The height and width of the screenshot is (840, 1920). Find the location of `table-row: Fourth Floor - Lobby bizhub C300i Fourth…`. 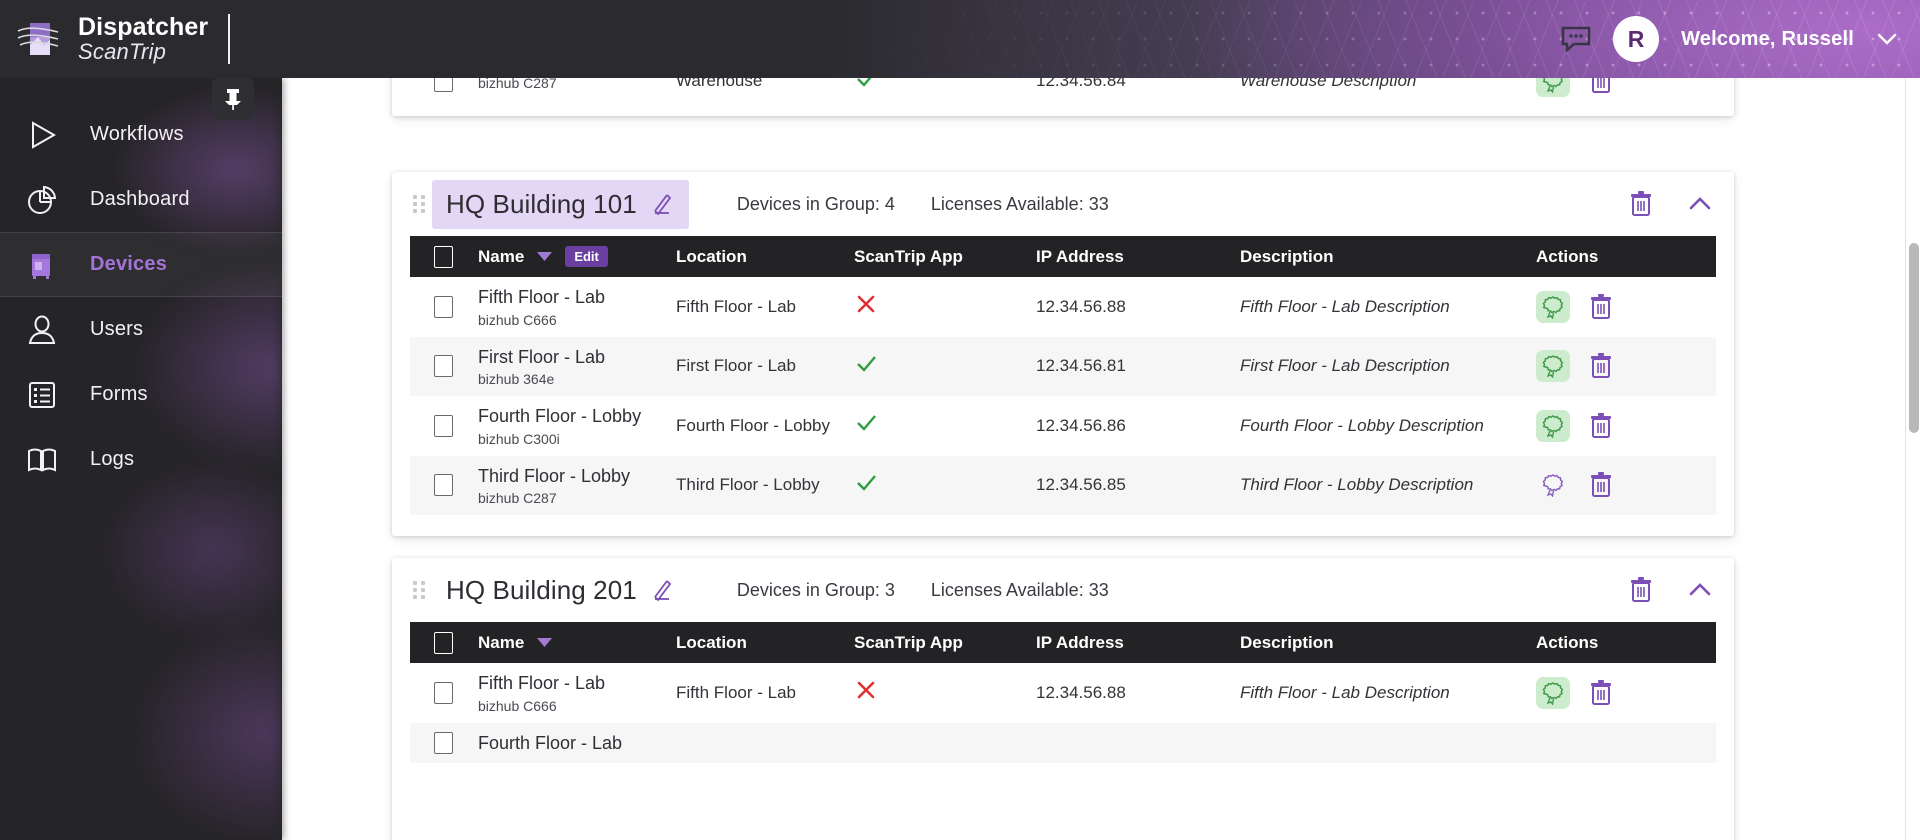

table-row: Fourth Floor - Lobby bizhub C300i Fourth… is located at coordinates (1063, 426).